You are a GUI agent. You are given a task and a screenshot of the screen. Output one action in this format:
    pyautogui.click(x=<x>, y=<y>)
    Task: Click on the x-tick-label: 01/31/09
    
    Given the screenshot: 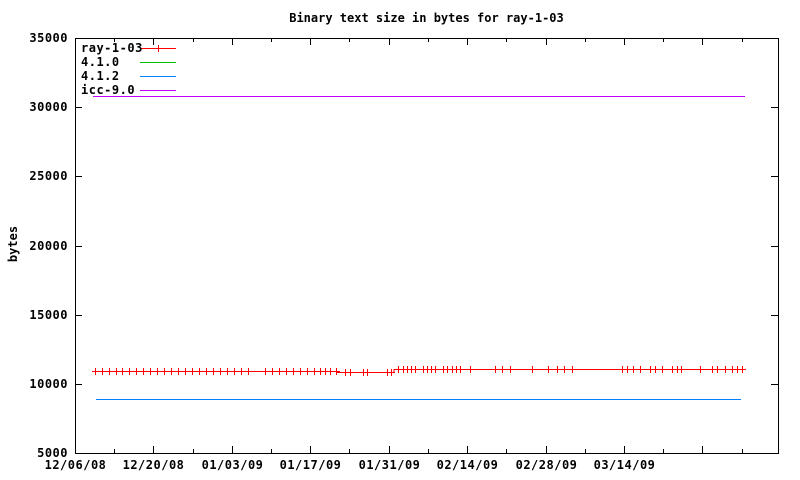 What is the action you would take?
    pyautogui.click(x=389, y=465)
    